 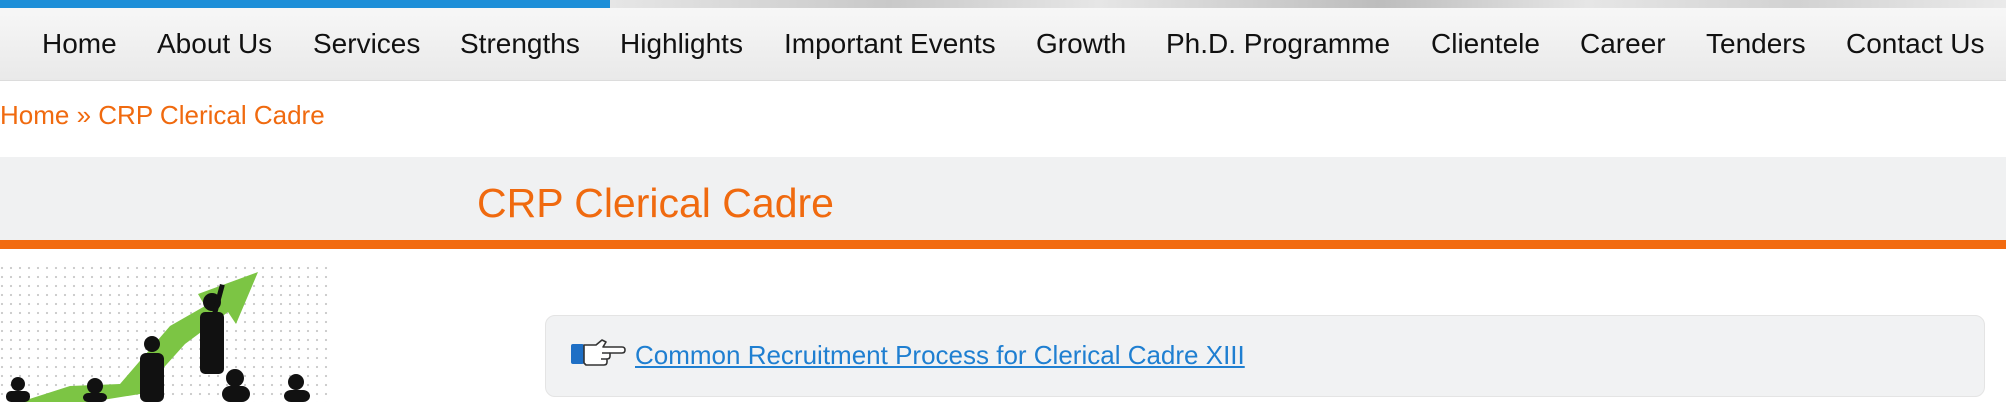 I want to click on banner-image, so click(x=1308, y=4).